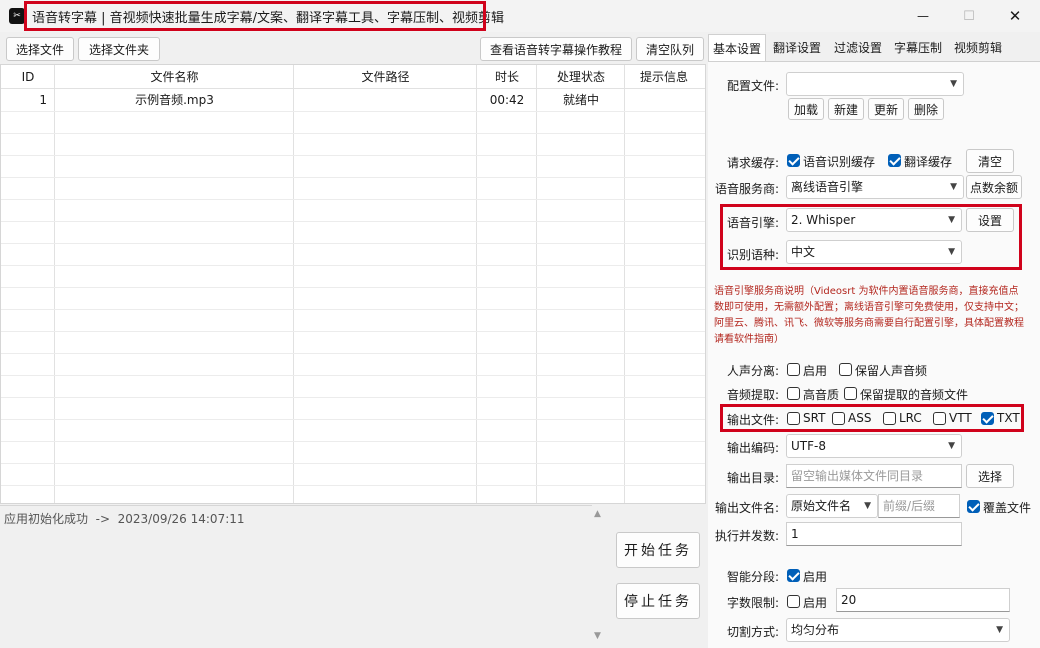 The image size is (1040, 648). Describe the element at coordinates (753, 395) in the screenshot. I see `extract-label: 音频提取:` at that location.